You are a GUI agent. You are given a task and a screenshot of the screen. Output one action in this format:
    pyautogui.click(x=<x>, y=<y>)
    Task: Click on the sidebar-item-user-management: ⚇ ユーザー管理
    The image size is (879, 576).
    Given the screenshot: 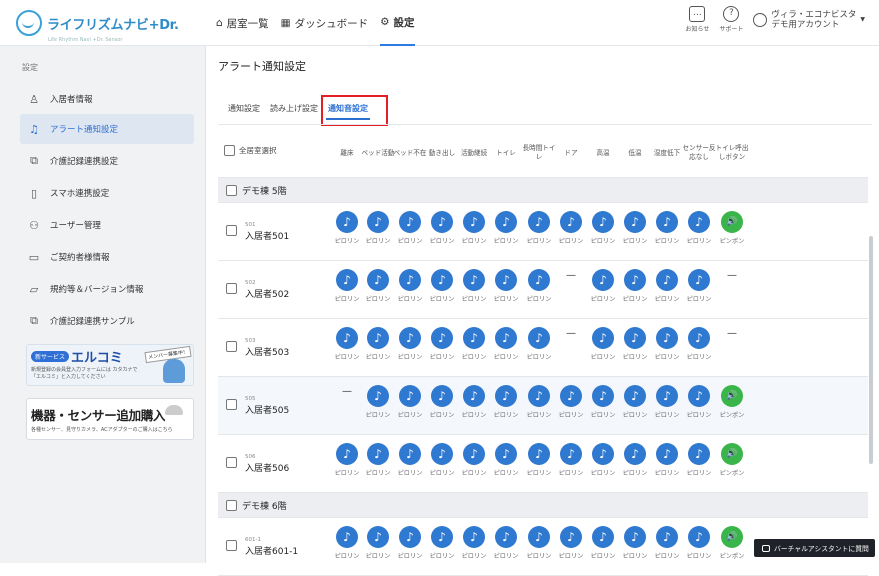 What is the action you would take?
    pyautogui.click(x=107, y=225)
    